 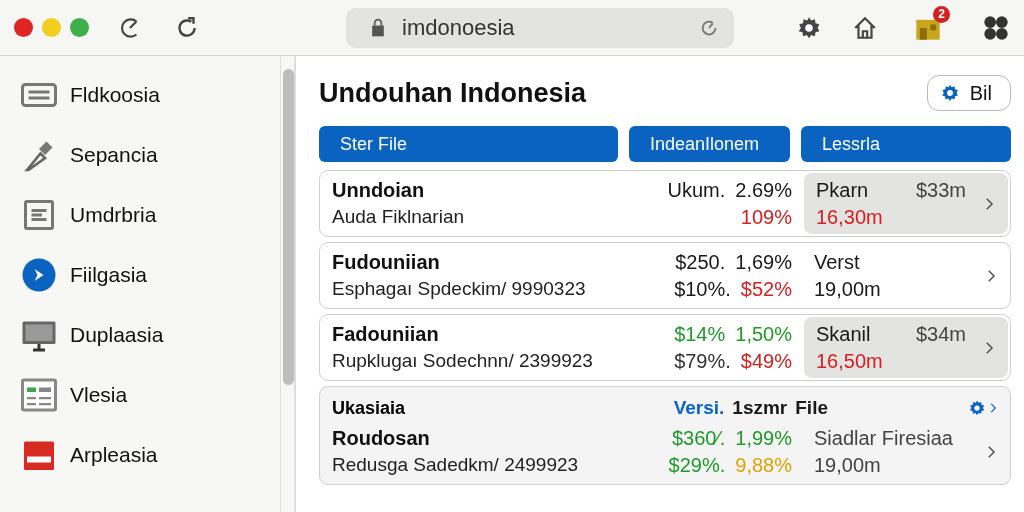 What do you see at coordinates (452, 93) in the screenshot?
I see `page-title: Undouhan Indonesia` at bounding box center [452, 93].